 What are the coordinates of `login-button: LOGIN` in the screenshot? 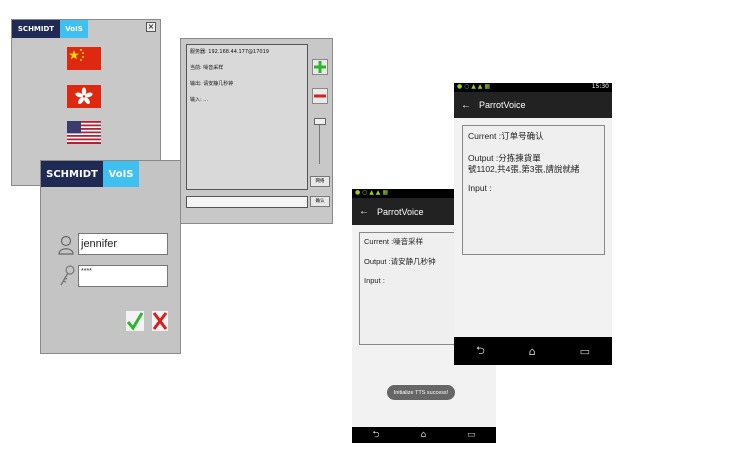 It's located at (631, 156).